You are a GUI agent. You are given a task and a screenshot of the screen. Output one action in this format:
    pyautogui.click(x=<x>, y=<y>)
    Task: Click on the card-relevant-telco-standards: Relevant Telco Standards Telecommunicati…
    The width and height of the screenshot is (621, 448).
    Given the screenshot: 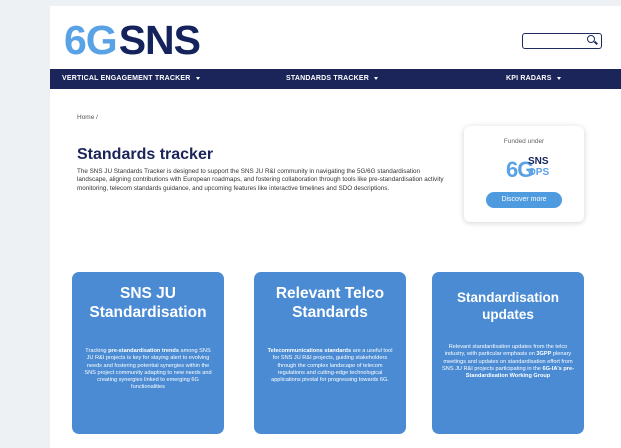 What is the action you would take?
    pyautogui.click(x=330, y=353)
    